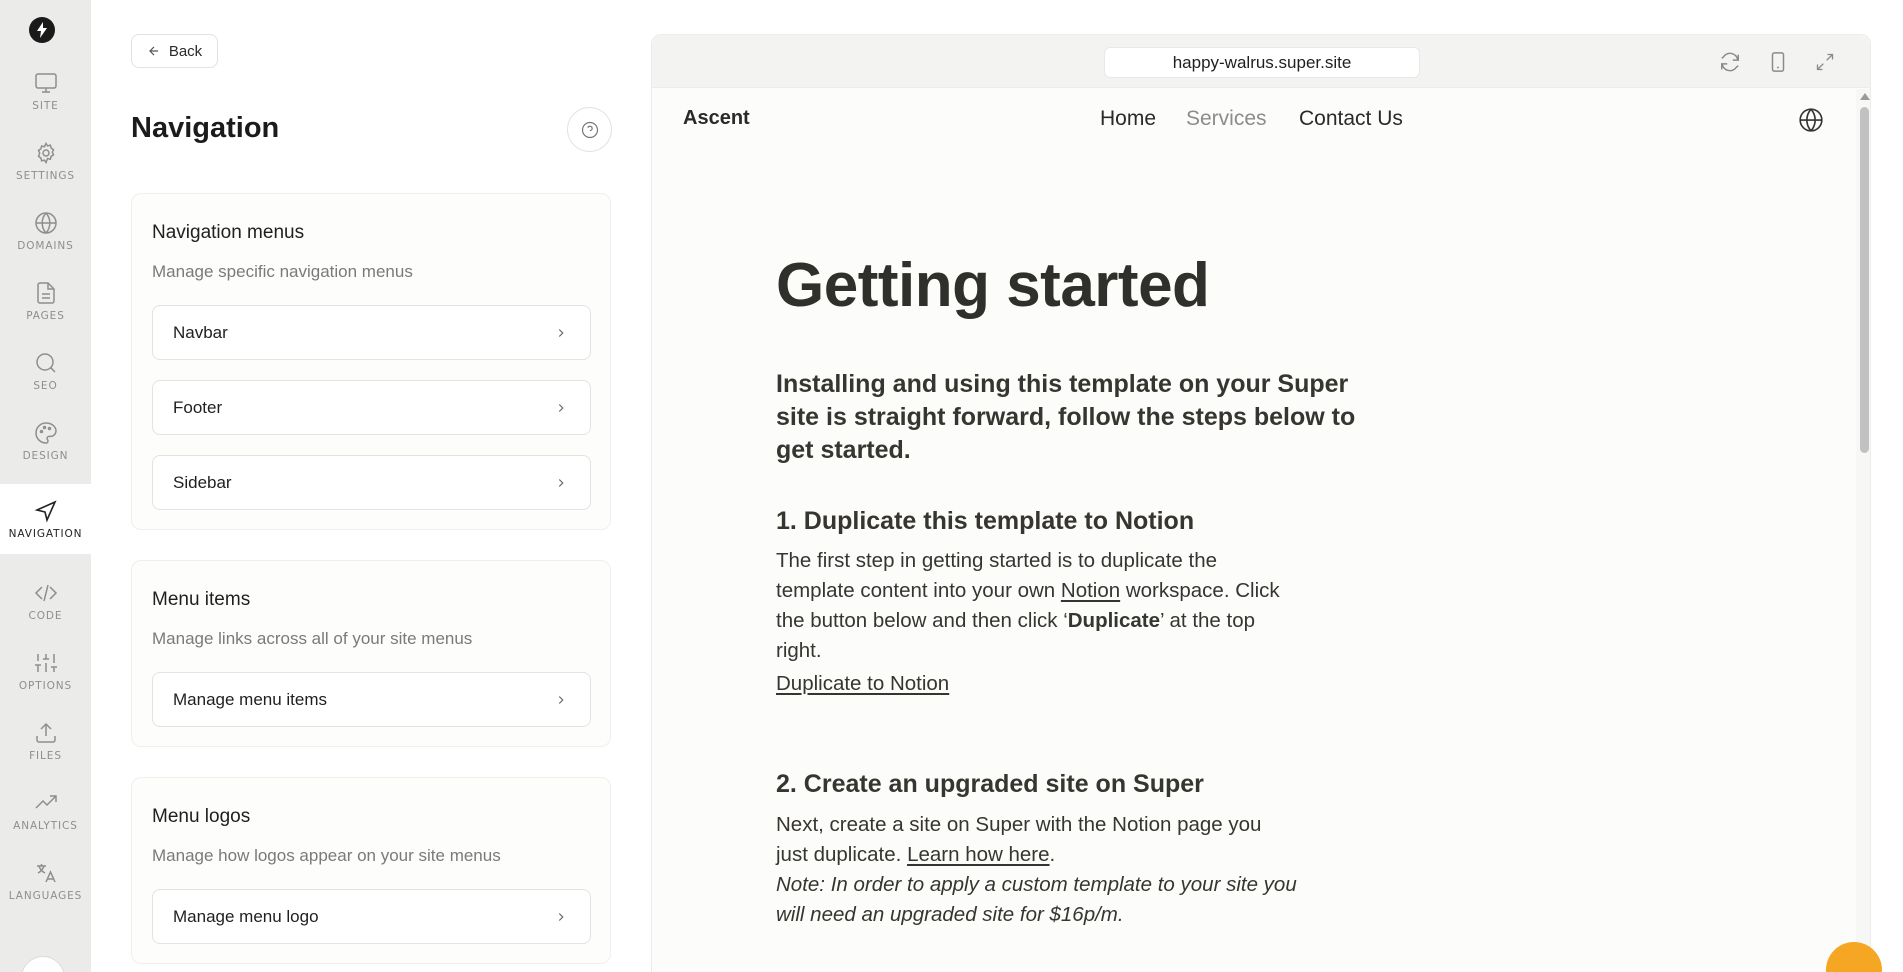  I want to click on preview-toolbar: happy-walrus.super.site, so click(1261, 61).